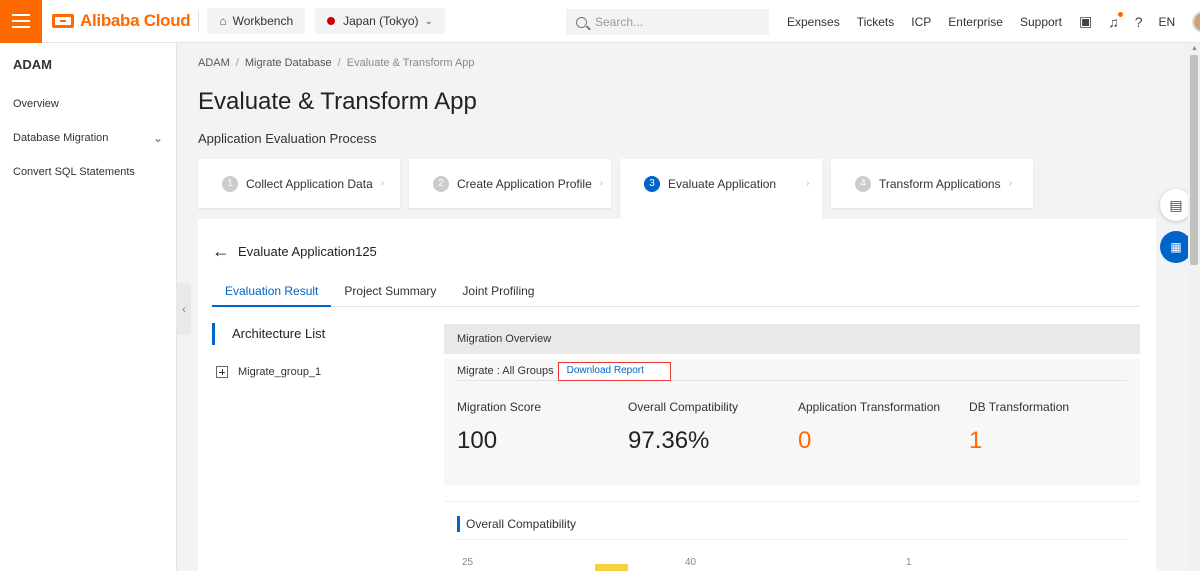  What do you see at coordinates (272, 291) in the screenshot?
I see `tab-evaluation-result: Evaluation Result` at bounding box center [272, 291].